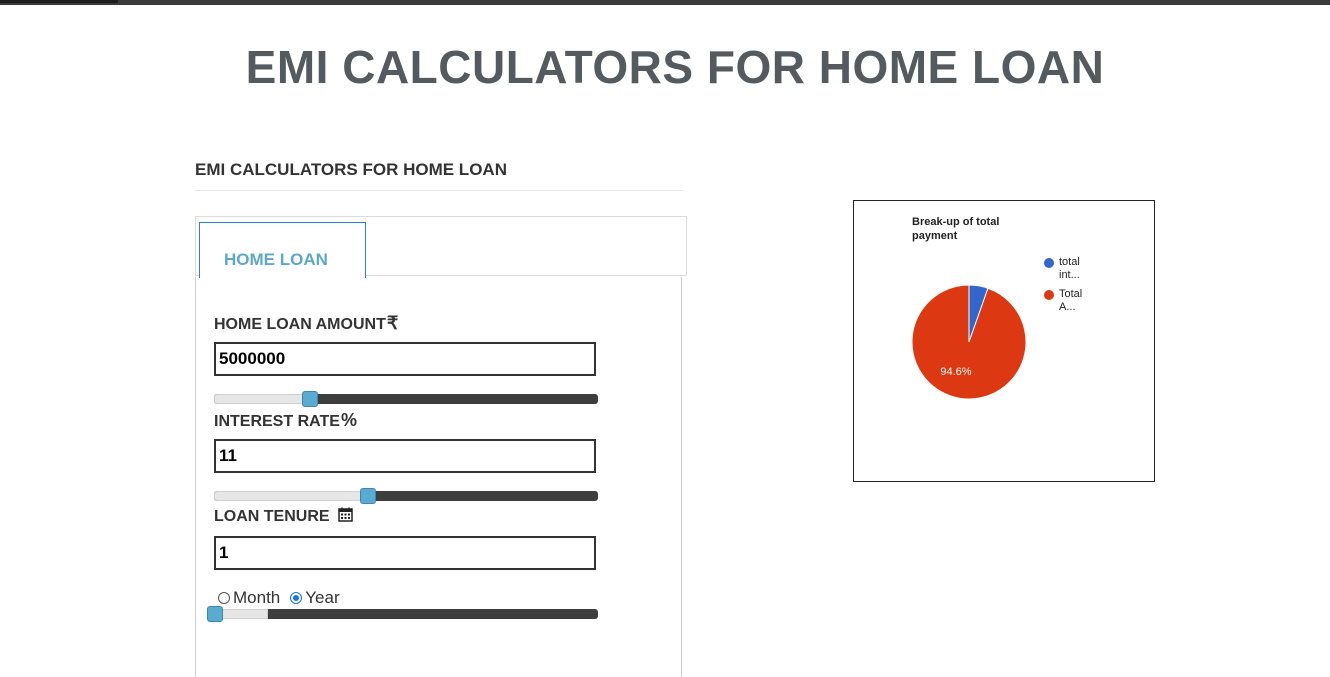 Image resolution: width=1330 pixels, height=677 pixels. I want to click on legend-swatch-interest, so click(1049, 263).